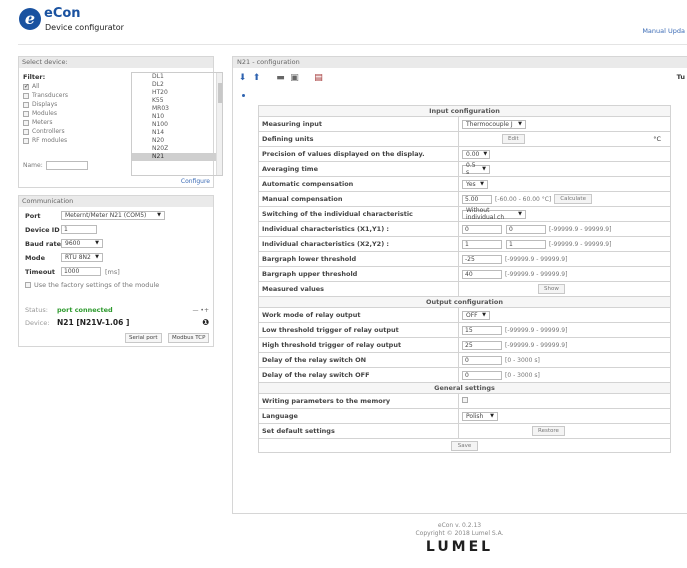  Describe the element at coordinates (551, 289) in the screenshot. I see `show-button: Show` at that location.